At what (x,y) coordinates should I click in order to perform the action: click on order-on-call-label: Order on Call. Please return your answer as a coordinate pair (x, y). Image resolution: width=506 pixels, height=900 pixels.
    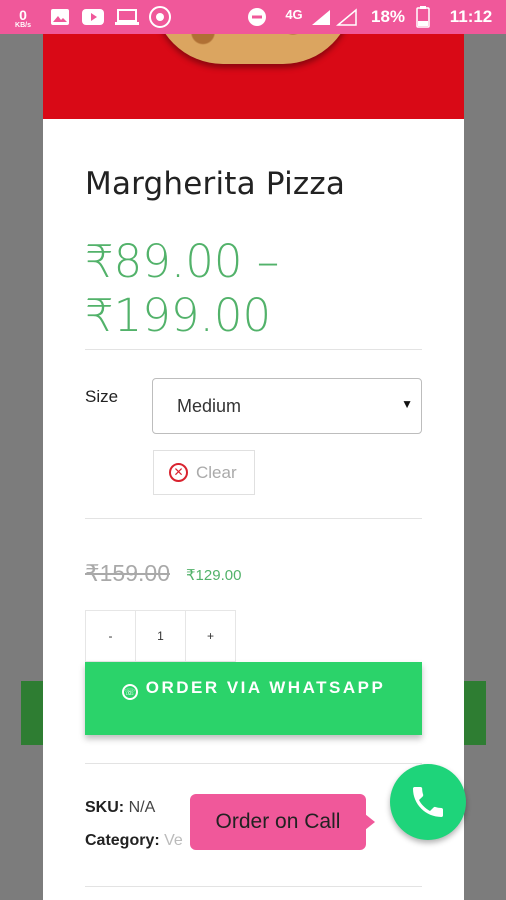
    Looking at the image, I should click on (278, 821).